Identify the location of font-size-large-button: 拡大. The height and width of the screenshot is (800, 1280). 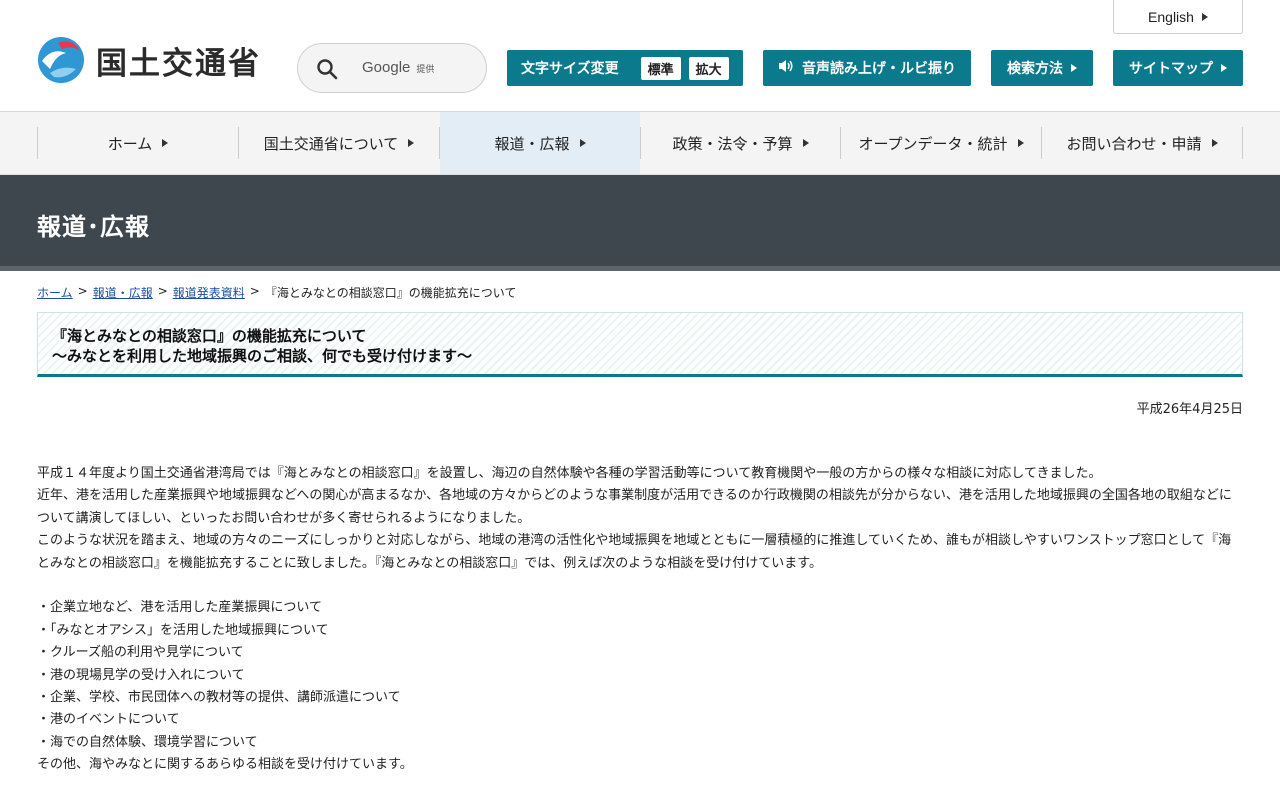
(708, 68).